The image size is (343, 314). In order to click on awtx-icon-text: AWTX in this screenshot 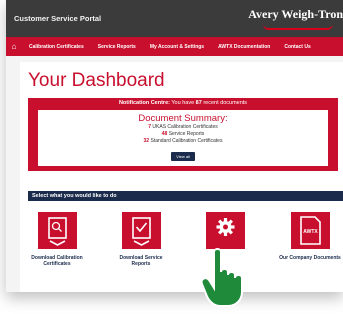, I will do `click(310, 232)`.